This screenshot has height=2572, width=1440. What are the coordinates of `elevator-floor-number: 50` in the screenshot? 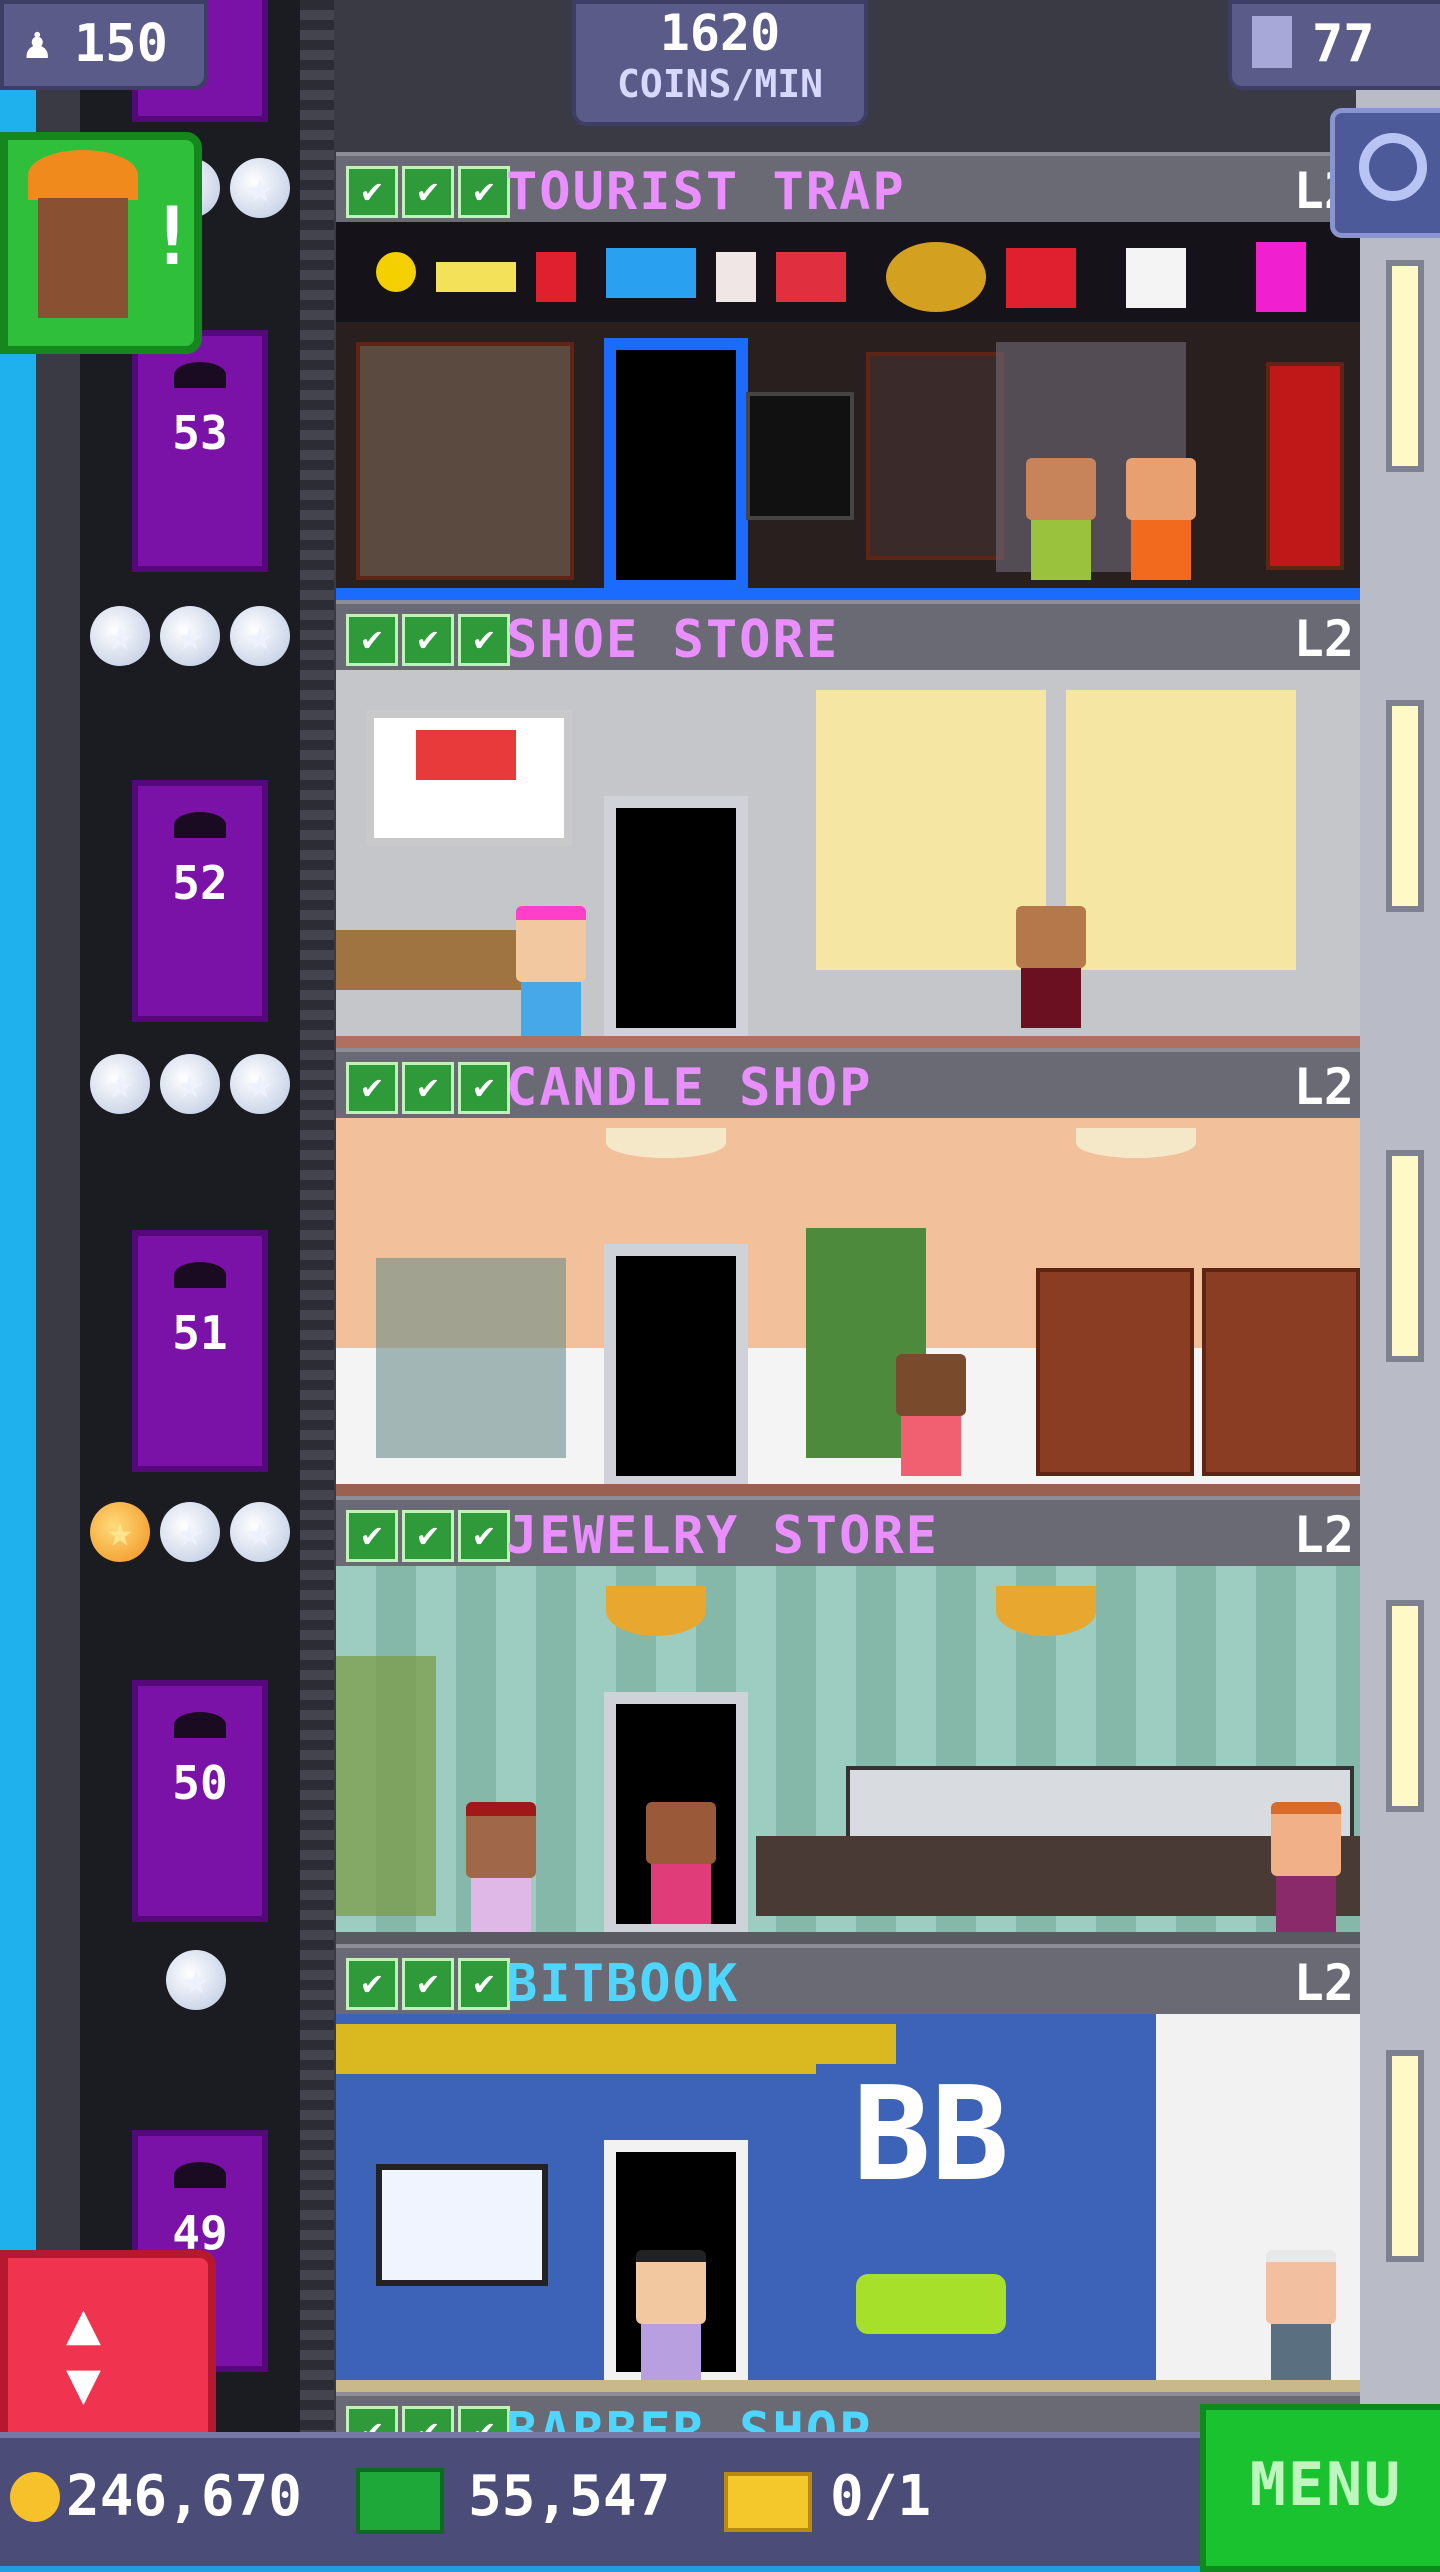 It's located at (200, 1783).